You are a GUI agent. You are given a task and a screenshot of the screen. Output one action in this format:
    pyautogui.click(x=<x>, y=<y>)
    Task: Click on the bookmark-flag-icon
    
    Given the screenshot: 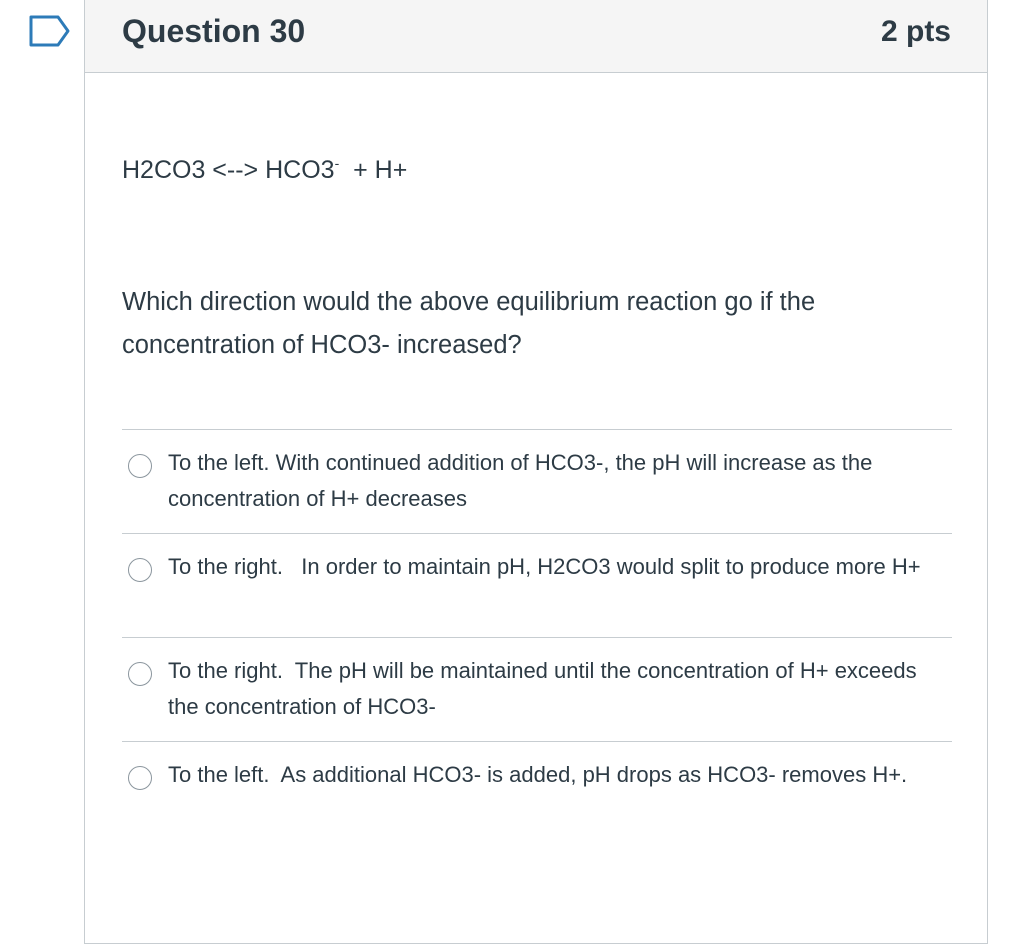 What is the action you would take?
    pyautogui.click(x=50, y=31)
    